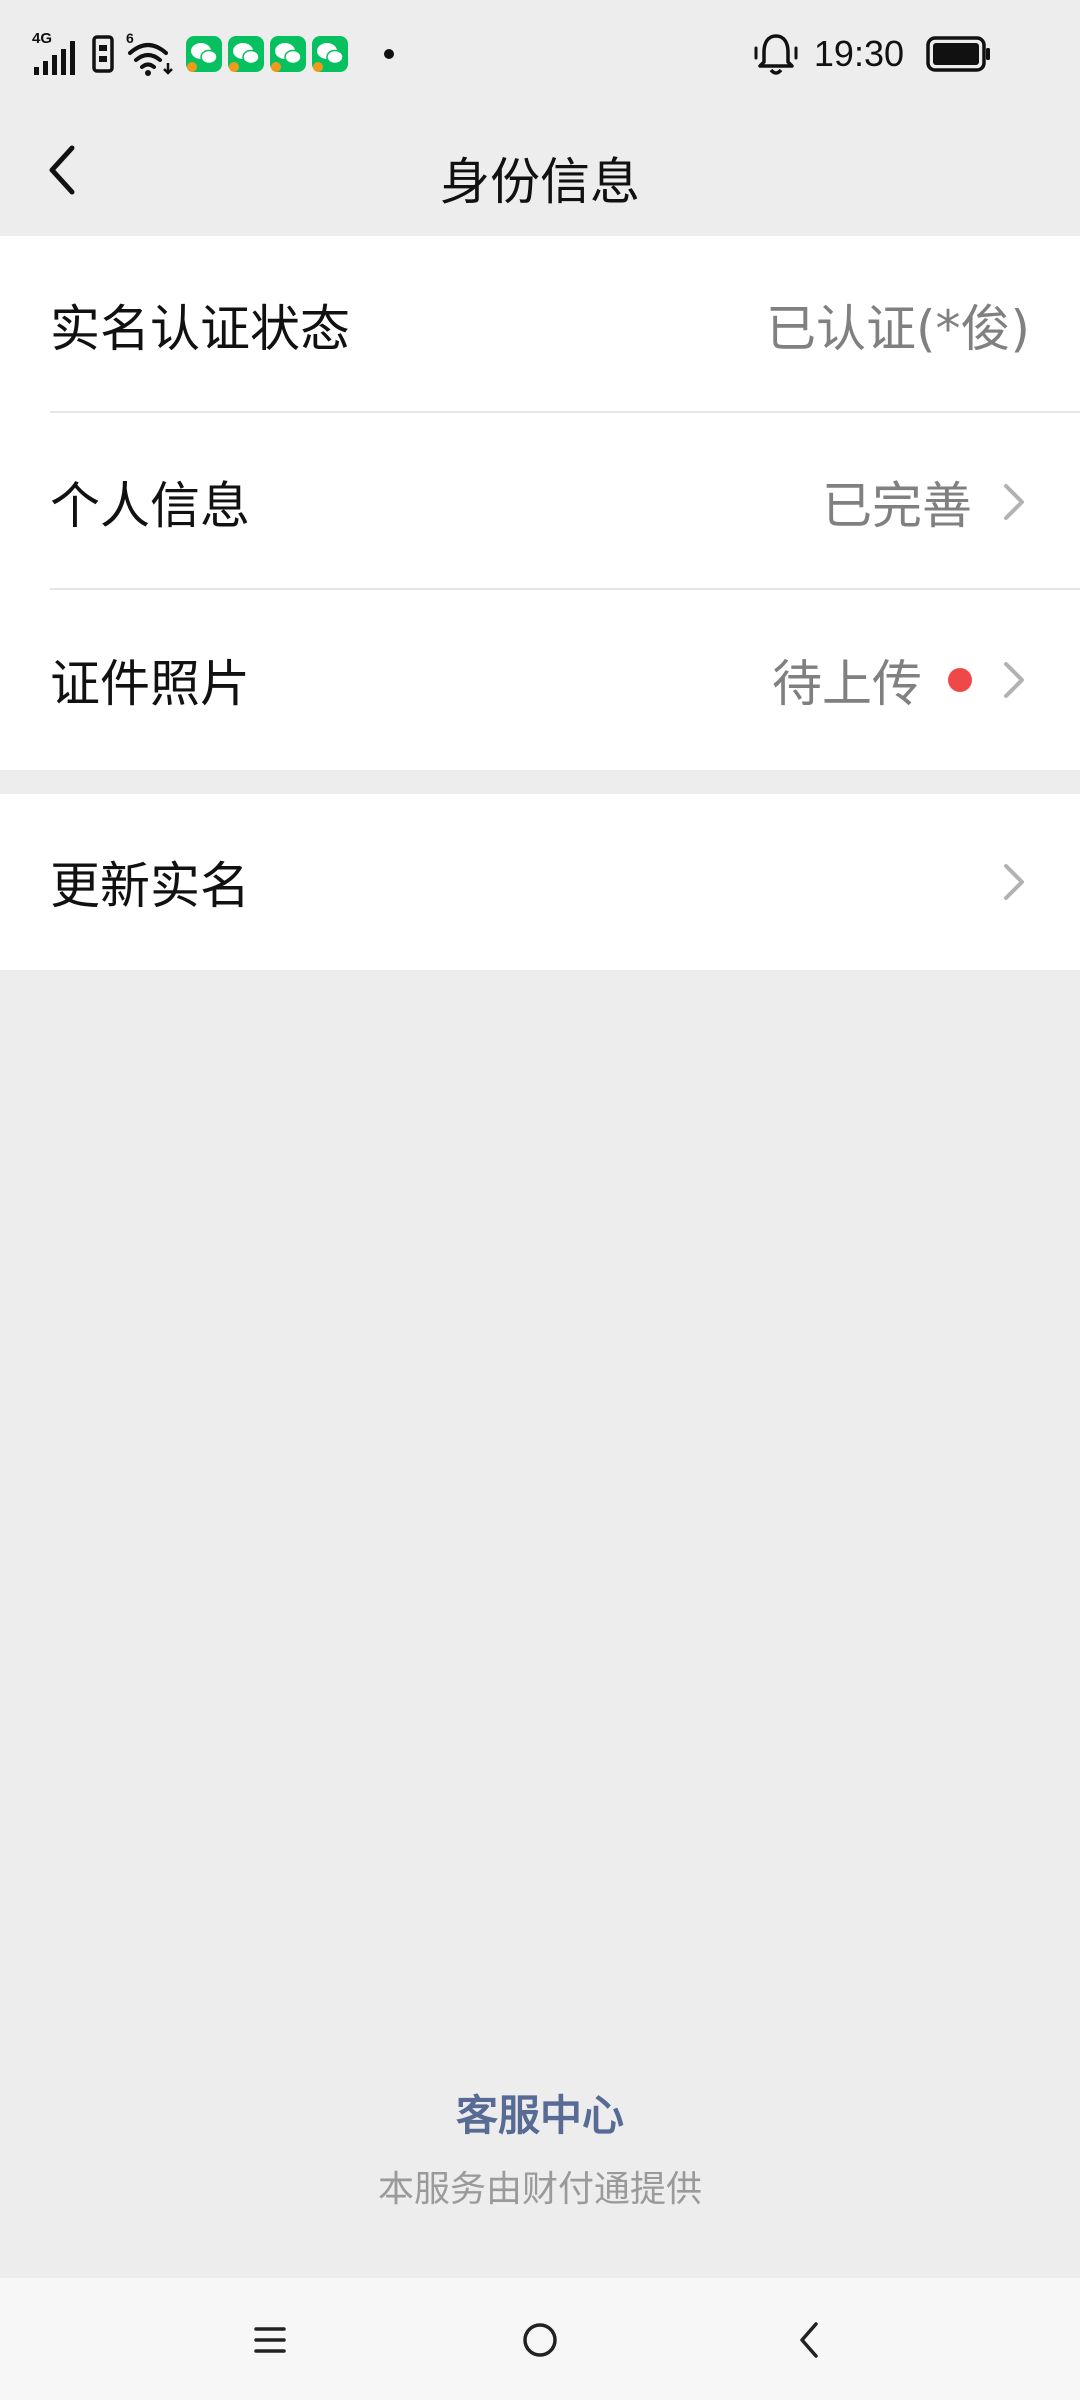  I want to click on wifi-badge-label: 6, so click(130, 38).